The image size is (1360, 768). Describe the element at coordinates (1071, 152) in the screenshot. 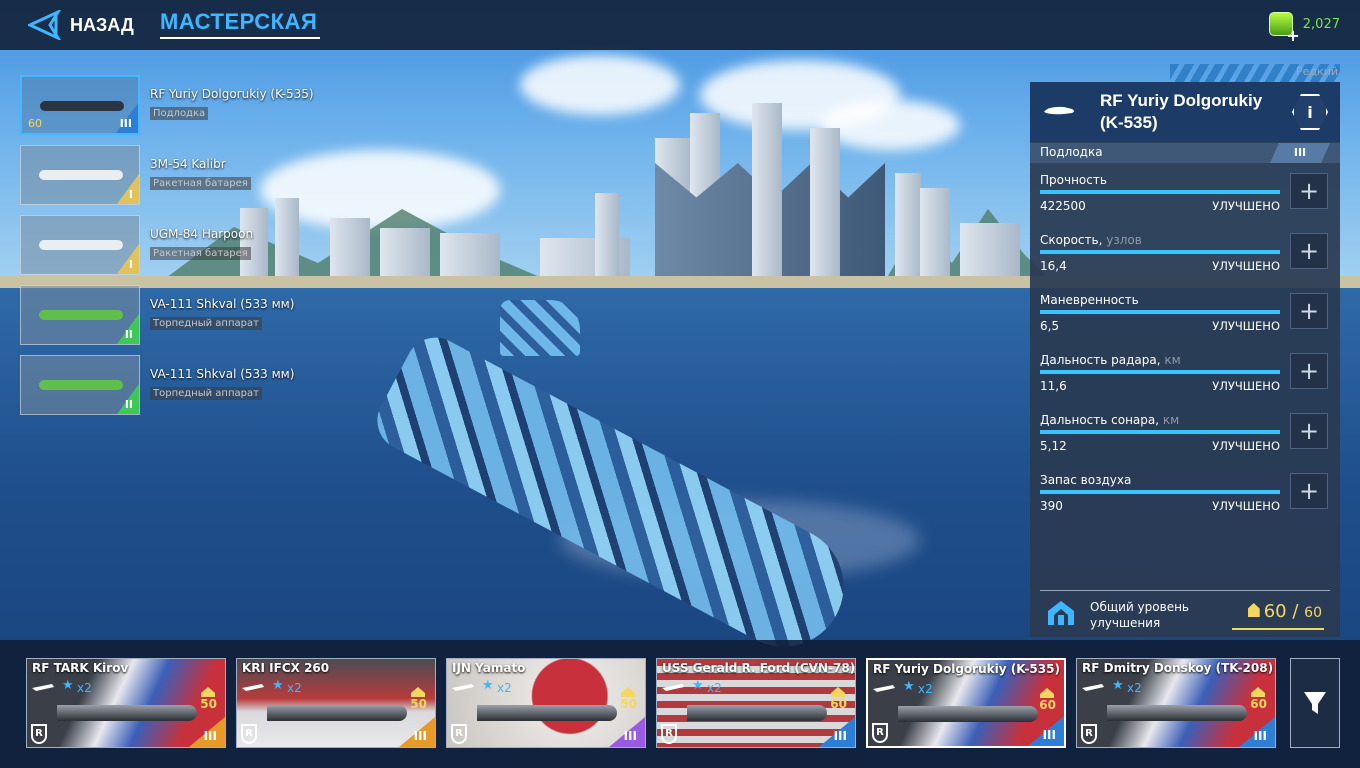

I see `ship-class: Подлодка` at that location.